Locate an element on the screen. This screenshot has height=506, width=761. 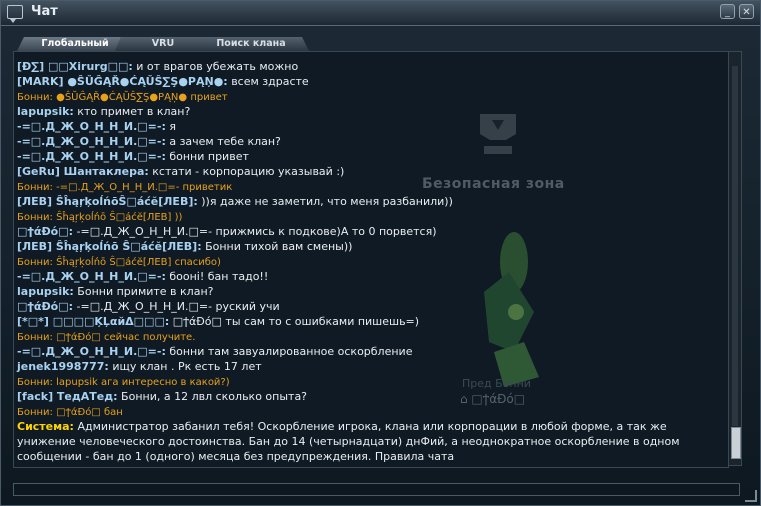
message: -=□.Д_Ж_О_Н_Н_И.□=-: я is located at coordinates (367, 126).